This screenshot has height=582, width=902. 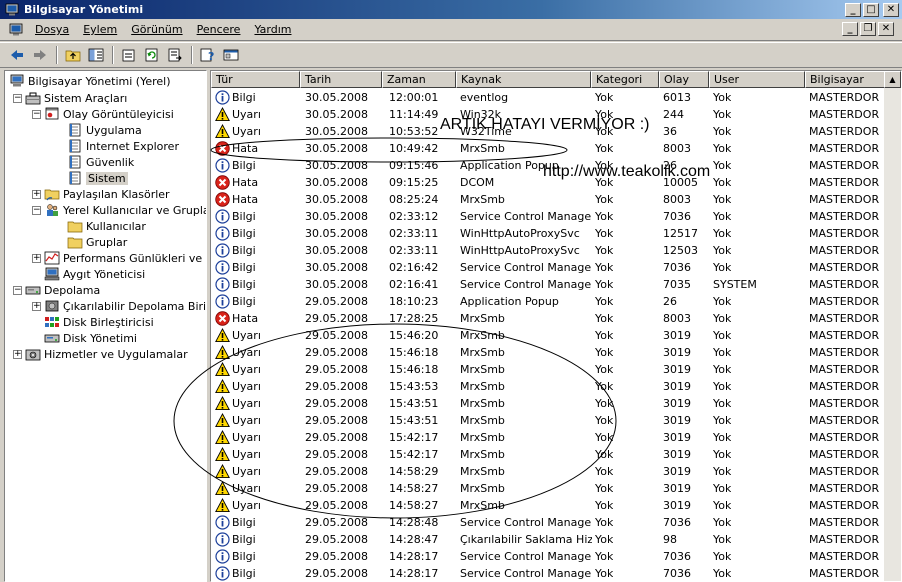 What do you see at coordinates (52, 113) in the screenshot?
I see `event-viewer-icon` at bounding box center [52, 113].